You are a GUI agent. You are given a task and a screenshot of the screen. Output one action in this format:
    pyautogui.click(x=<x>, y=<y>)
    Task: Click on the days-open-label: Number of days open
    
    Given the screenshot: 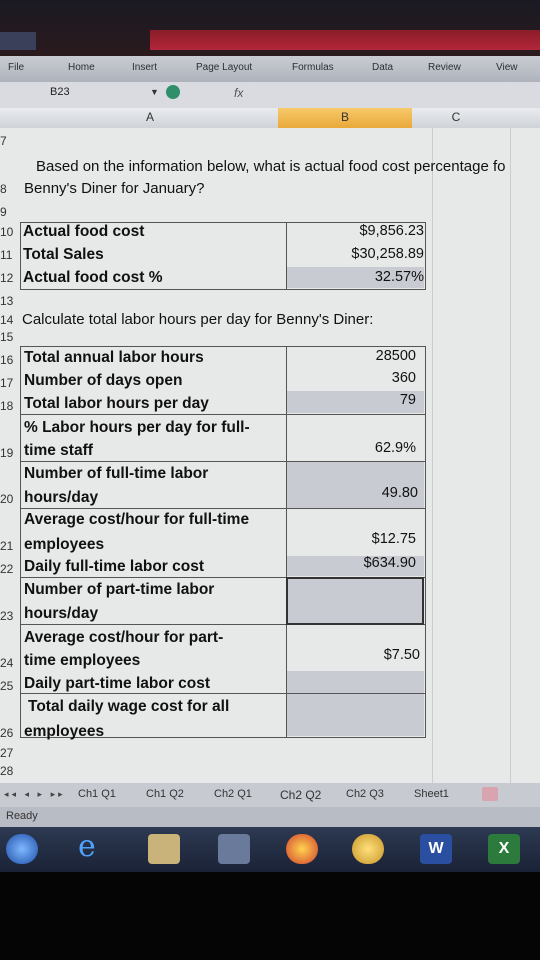 What is the action you would take?
    pyautogui.click(x=103, y=380)
    